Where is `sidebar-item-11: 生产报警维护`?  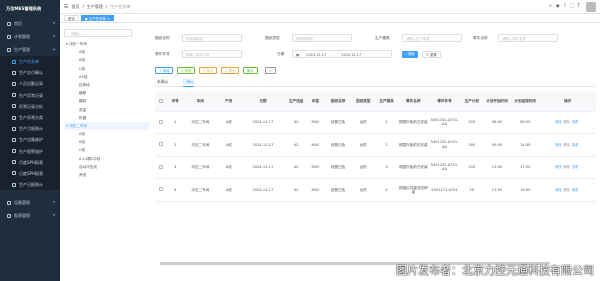
sidebar-item-11: 生产报警维护 is located at coordinates (30, 151).